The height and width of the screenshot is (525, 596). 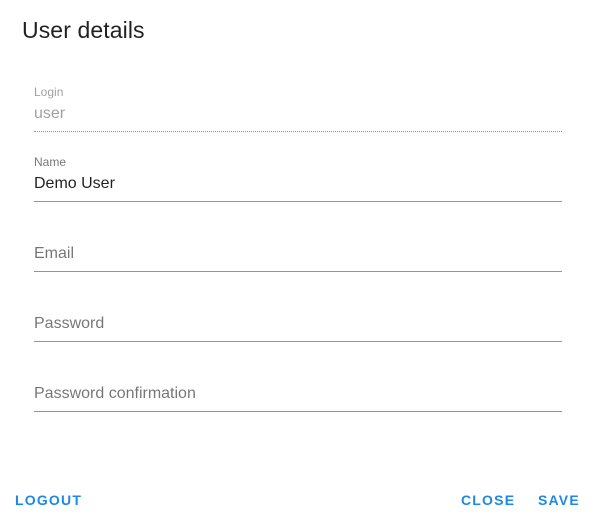 I want to click on password-confirmation-field: Password confirmation, so click(x=298, y=392).